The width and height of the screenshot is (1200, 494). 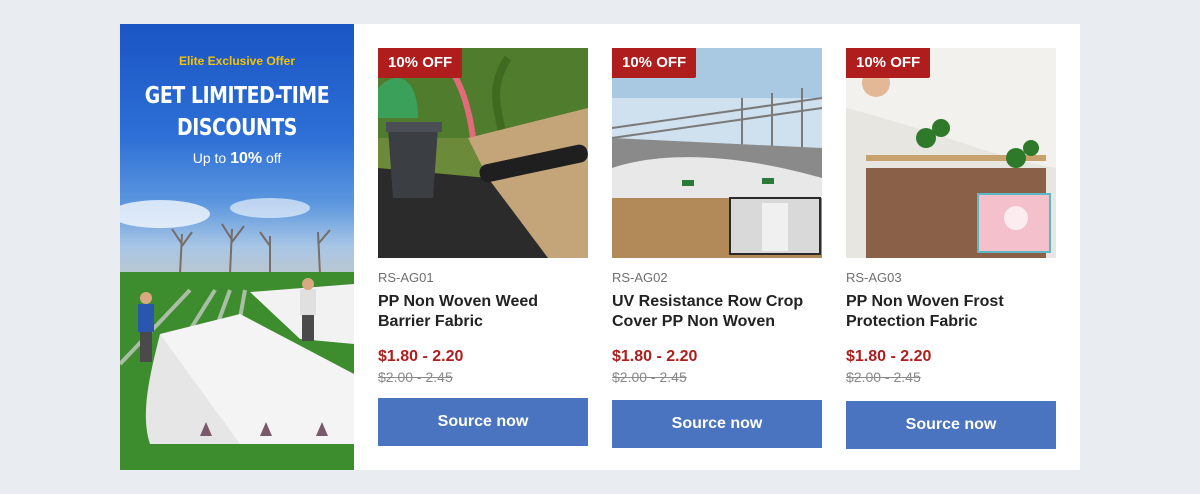 What do you see at coordinates (237, 112) in the screenshot?
I see `promo-headline: GET LIMITED-TIME DISCOUNTS` at bounding box center [237, 112].